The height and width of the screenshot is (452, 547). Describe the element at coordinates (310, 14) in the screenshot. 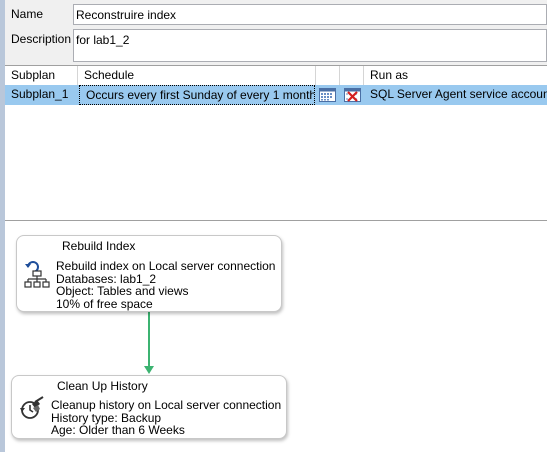

I see `name-field: Reconstruire index` at that location.